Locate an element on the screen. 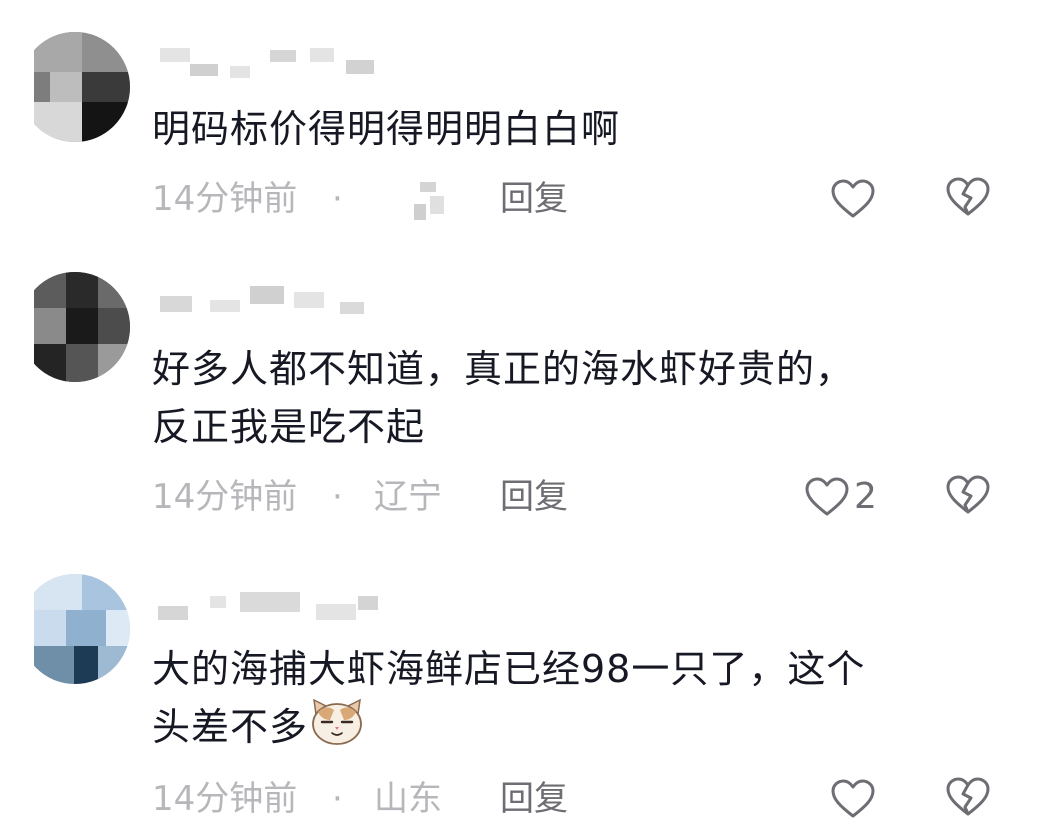 Image resolution: width=1049 pixels, height=837 pixels. comment-location: 辽宁 is located at coordinates (408, 497).